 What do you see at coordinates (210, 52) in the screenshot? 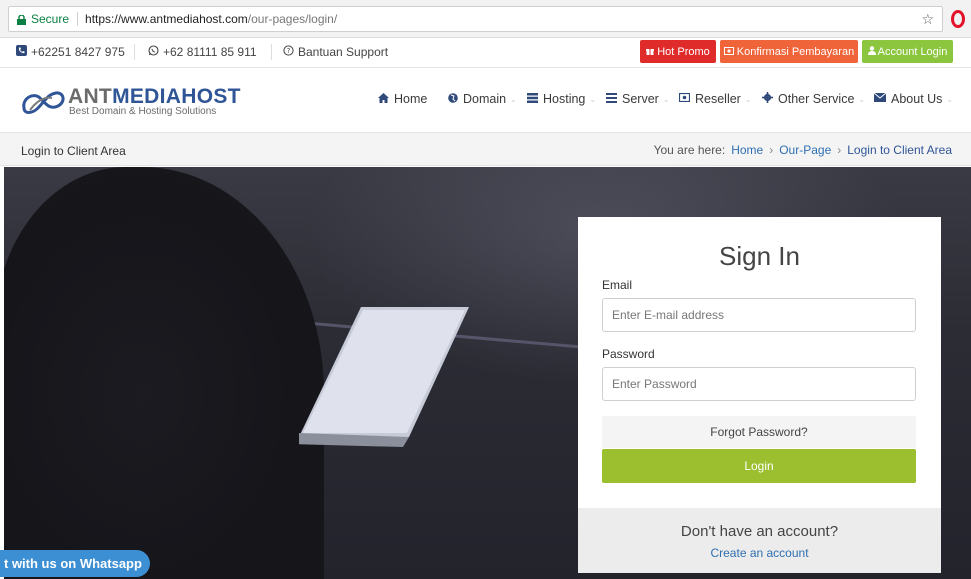
I see `whatsapp-number: +62 81111 85 911` at bounding box center [210, 52].